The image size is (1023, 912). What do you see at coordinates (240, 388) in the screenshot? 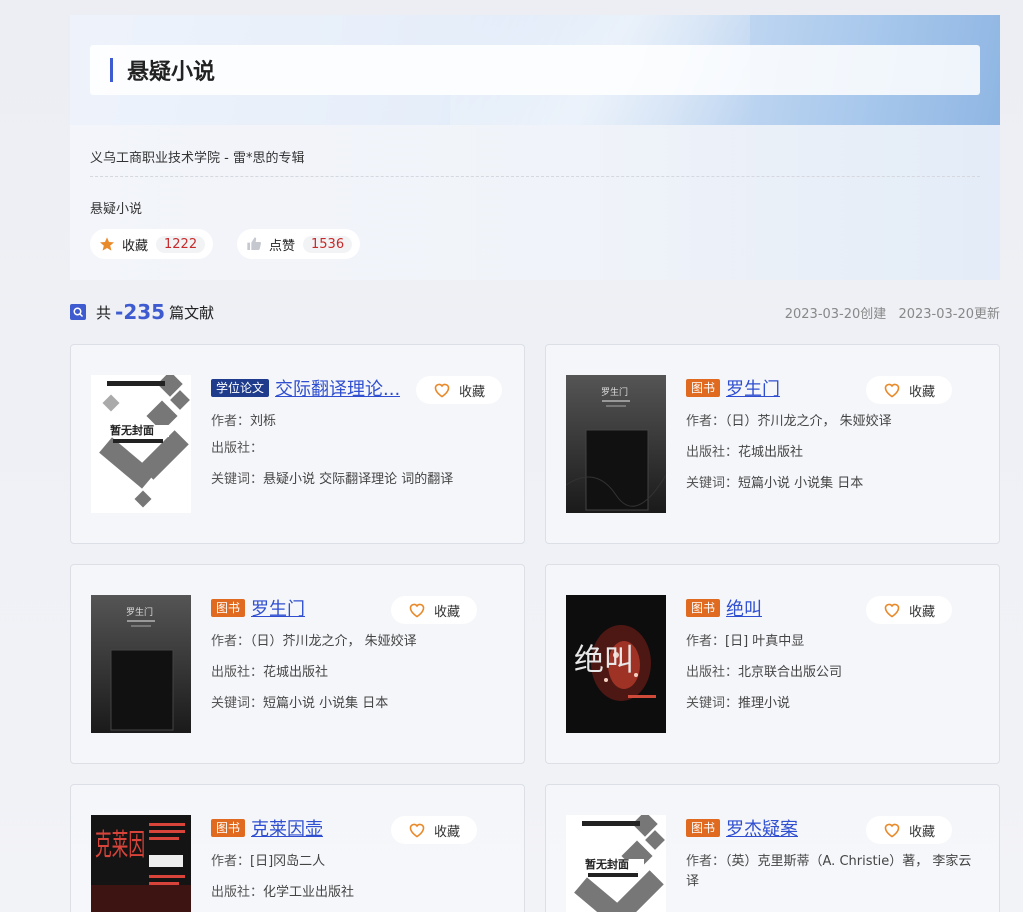
I see `document-type-tag: 学位论文` at bounding box center [240, 388].